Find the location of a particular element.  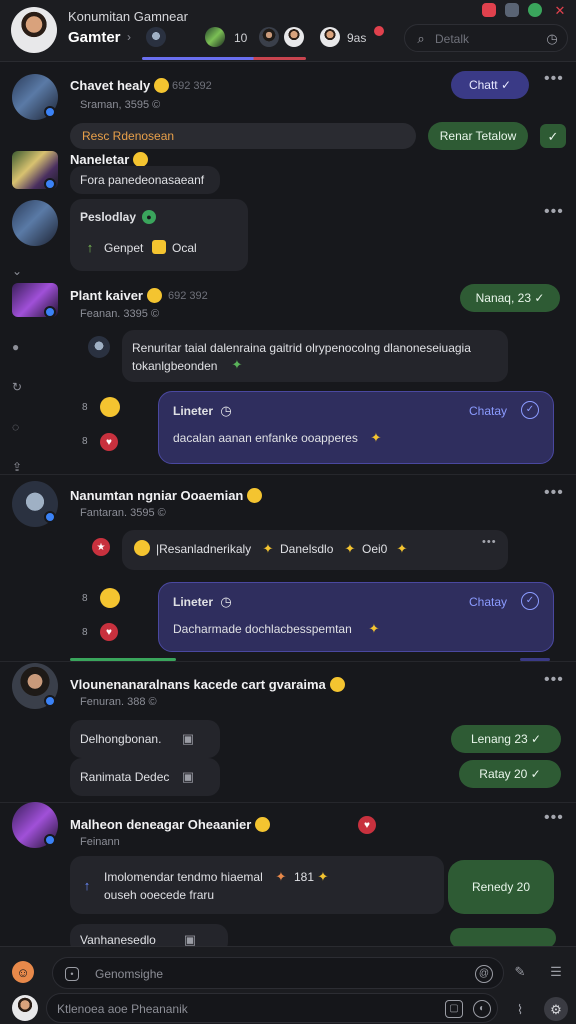

banner-bar: Resc Rdenosean is located at coordinates (243, 136).